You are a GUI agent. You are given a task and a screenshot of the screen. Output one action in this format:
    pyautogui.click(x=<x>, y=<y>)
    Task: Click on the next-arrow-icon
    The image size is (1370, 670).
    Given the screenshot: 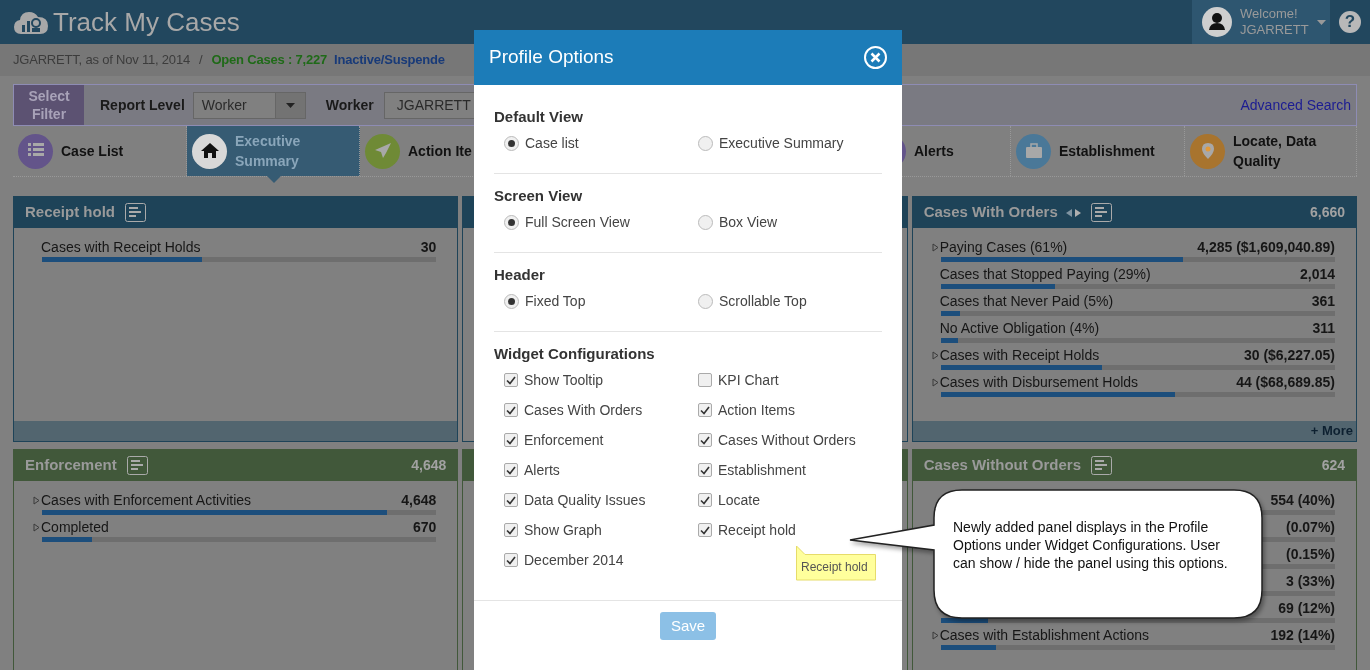 What is the action you would take?
    pyautogui.click(x=1077, y=212)
    